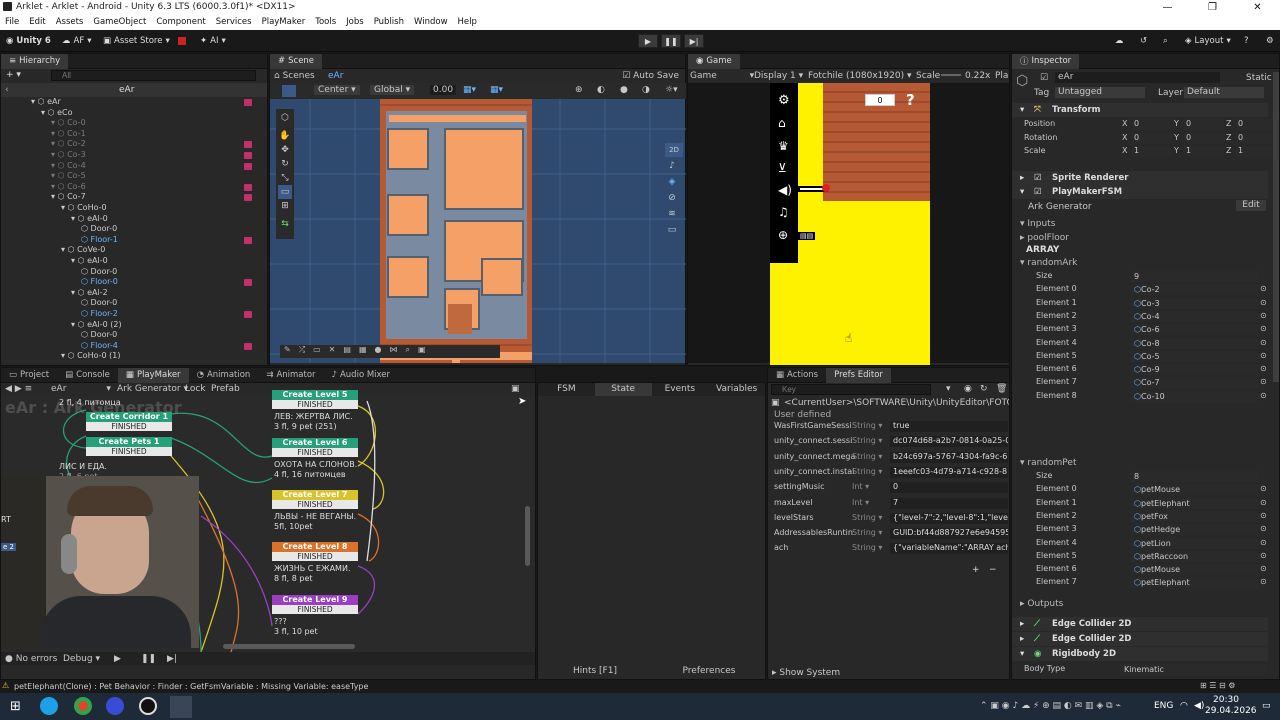 The width and height of the screenshot is (1280, 720). What do you see at coordinates (285, 150) in the screenshot?
I see `move-icon: ✥` at bounding box center [285, 150].